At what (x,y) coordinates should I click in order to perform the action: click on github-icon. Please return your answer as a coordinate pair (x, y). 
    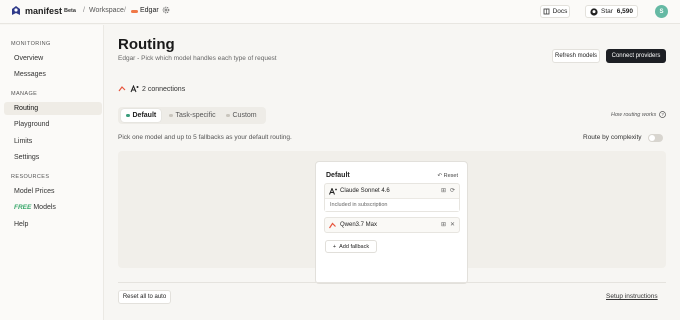
    Looking at the image, I should click on (594, 11).